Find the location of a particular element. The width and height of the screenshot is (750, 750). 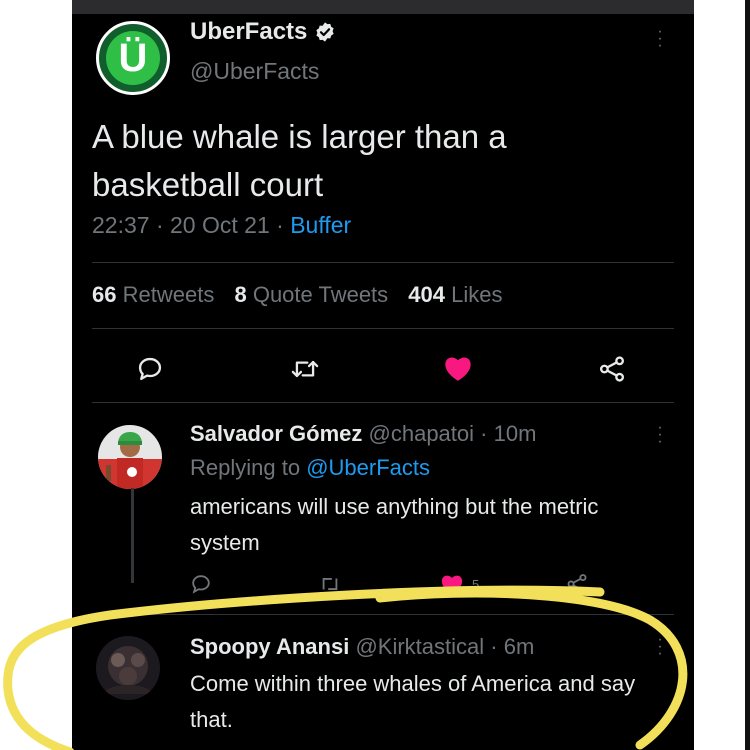

likes-count: 404 is located at coordinates (427, 294).